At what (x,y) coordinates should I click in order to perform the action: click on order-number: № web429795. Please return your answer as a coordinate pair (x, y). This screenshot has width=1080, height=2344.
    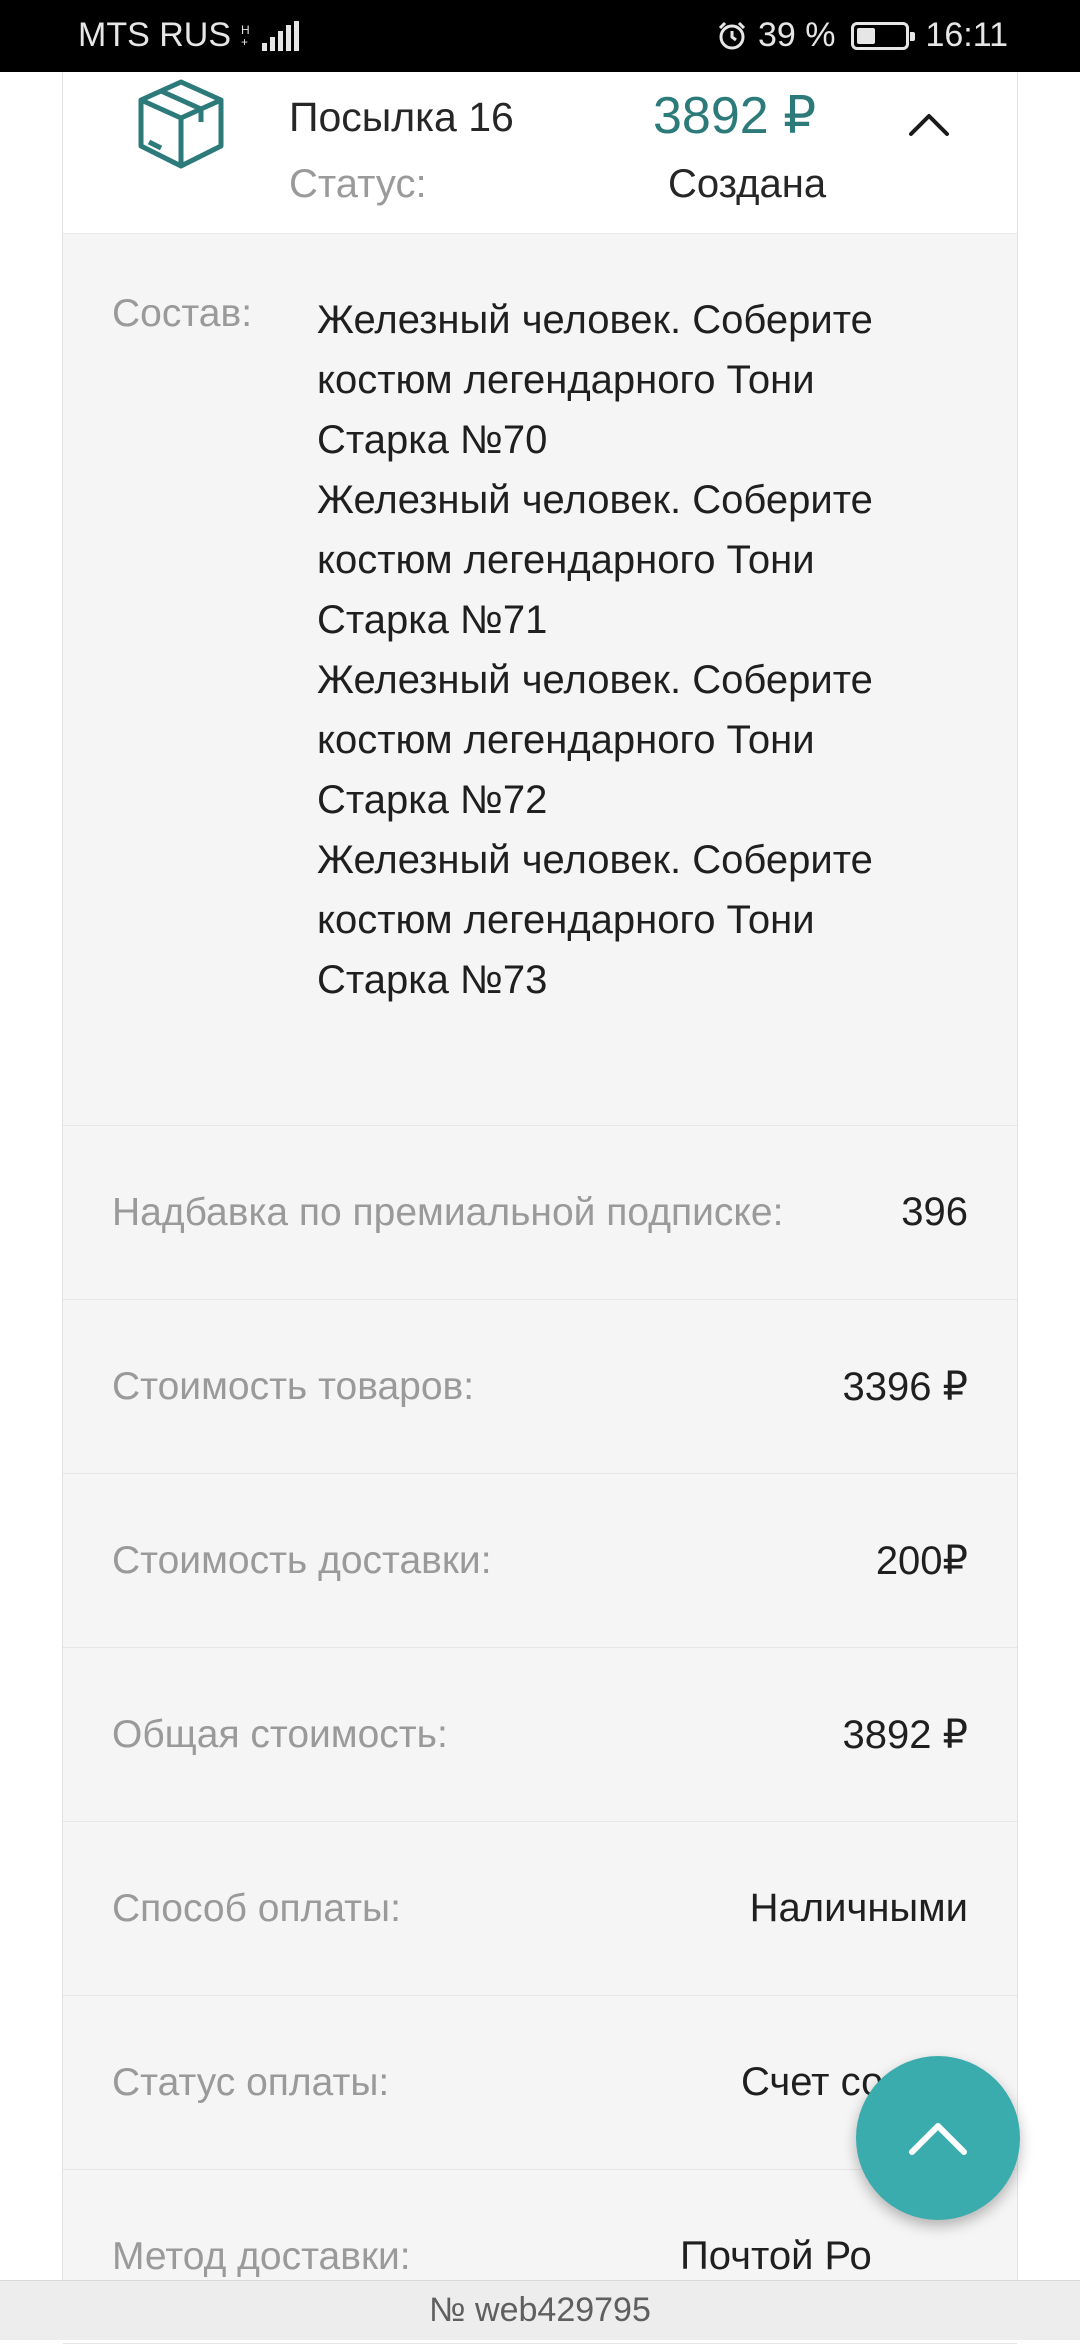
    Looking at the image, I should click on (540, 2310).